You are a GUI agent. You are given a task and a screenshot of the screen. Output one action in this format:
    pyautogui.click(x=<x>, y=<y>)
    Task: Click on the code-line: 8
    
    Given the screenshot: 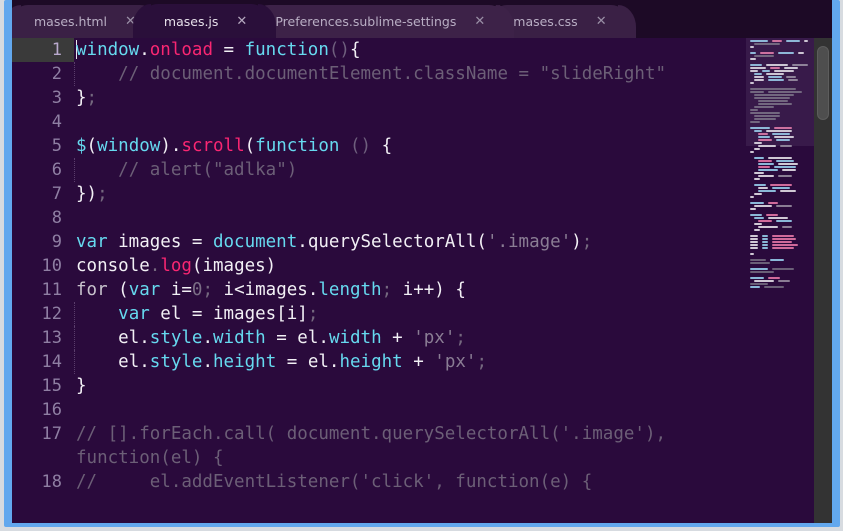 What is the action you would take?
    pyautogui.click(x=379, y=218)
    